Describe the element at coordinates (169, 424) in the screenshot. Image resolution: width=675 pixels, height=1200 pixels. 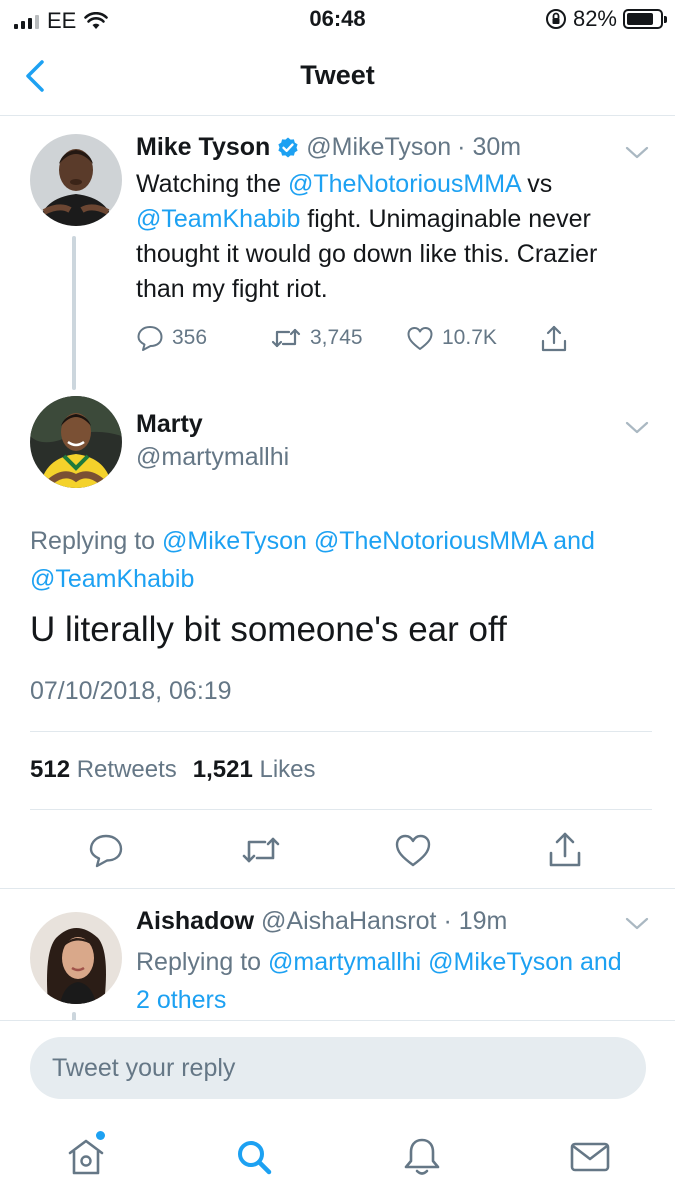
I see `author-name: Marty` at that location.